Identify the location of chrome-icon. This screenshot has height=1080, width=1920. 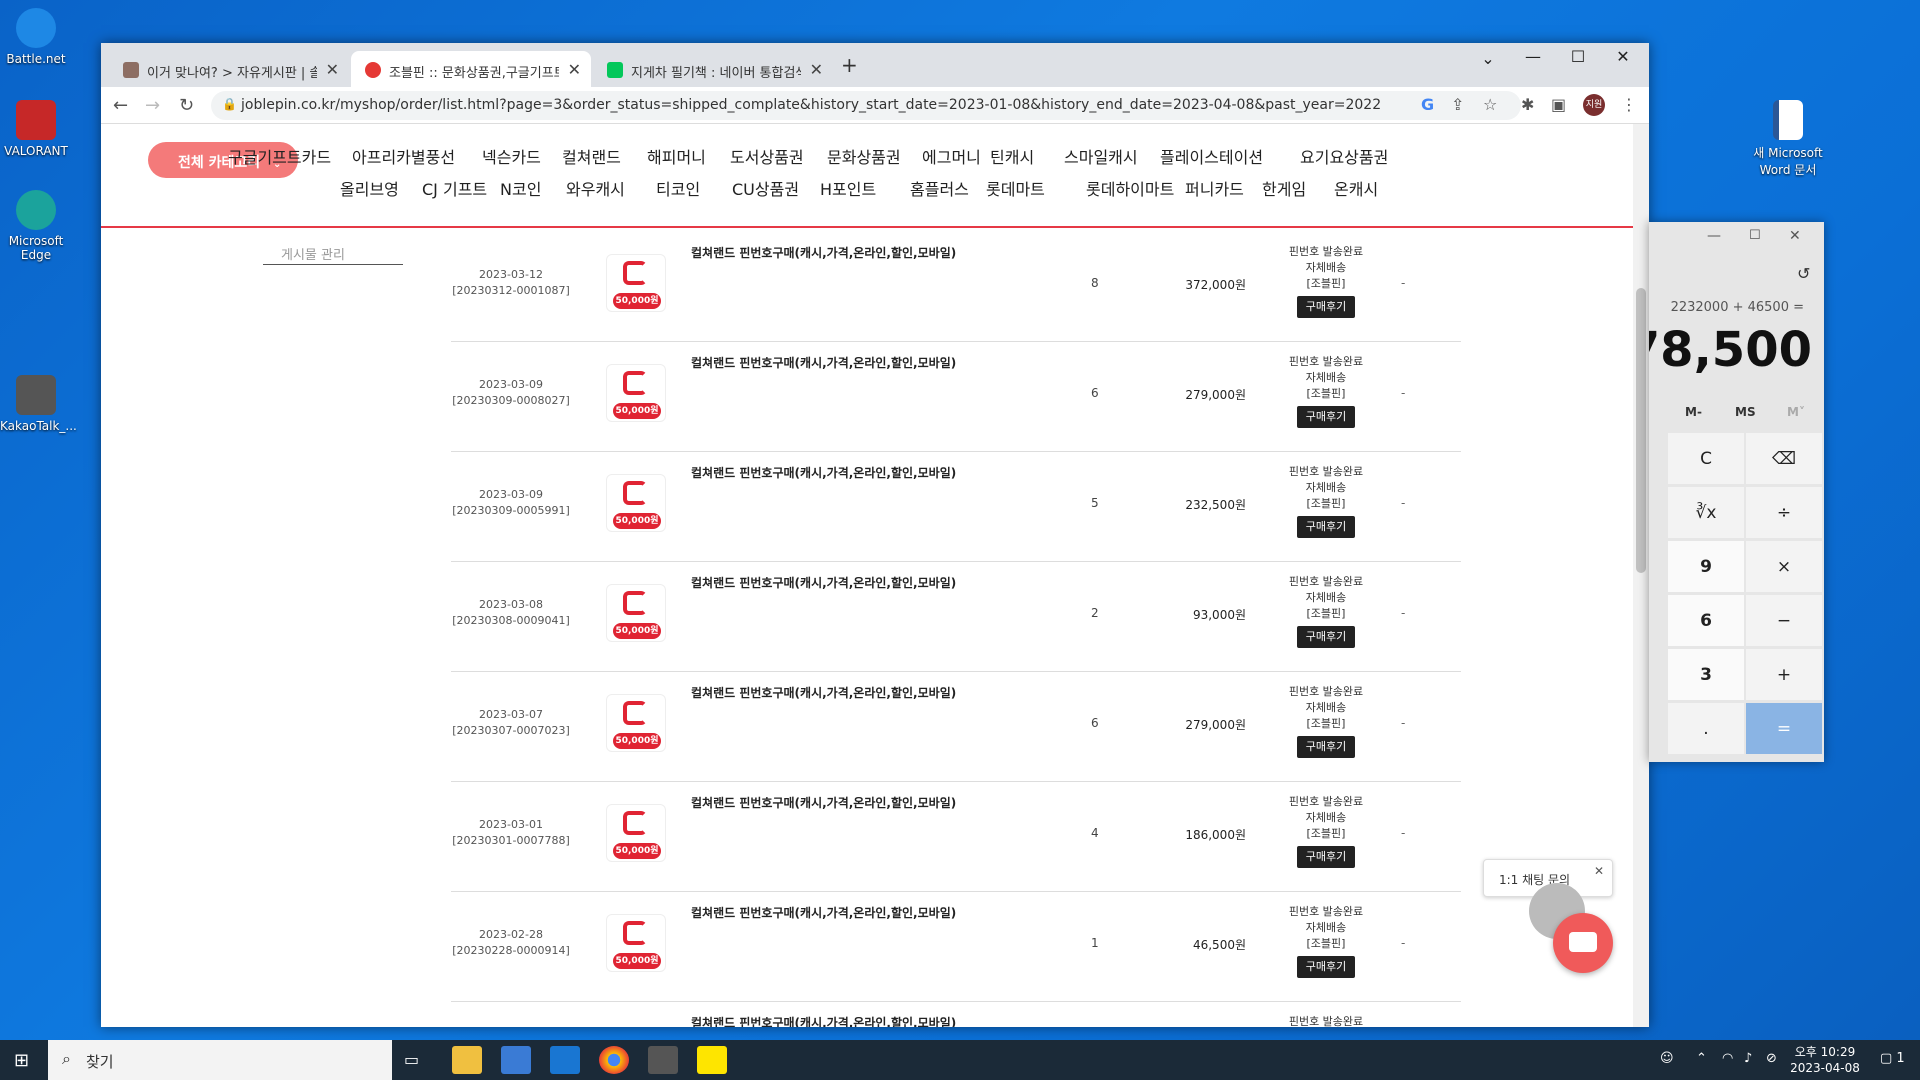
(614, 1060).